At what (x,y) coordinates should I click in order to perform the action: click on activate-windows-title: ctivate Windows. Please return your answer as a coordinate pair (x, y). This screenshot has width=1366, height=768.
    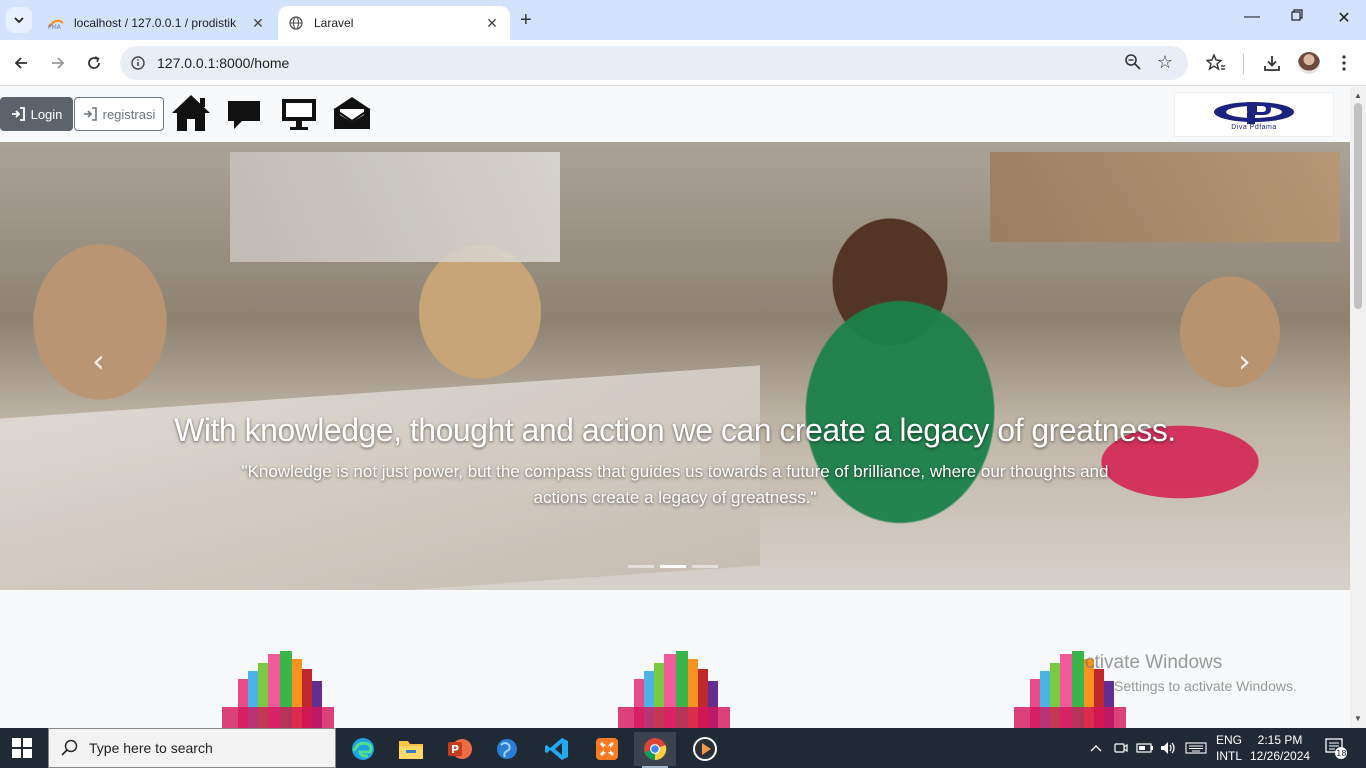
    Looking at the image, I should click on (1154, 662).